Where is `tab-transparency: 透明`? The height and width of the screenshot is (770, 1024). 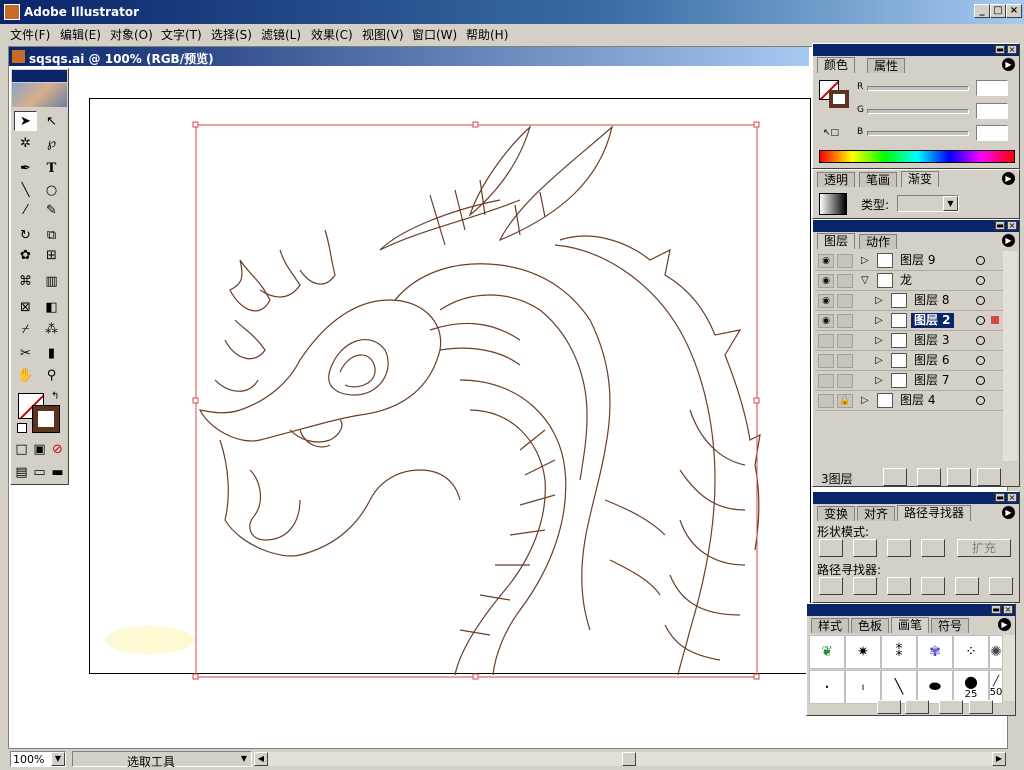 tab-transparency: 透明 is located at coordinates (836, 179).